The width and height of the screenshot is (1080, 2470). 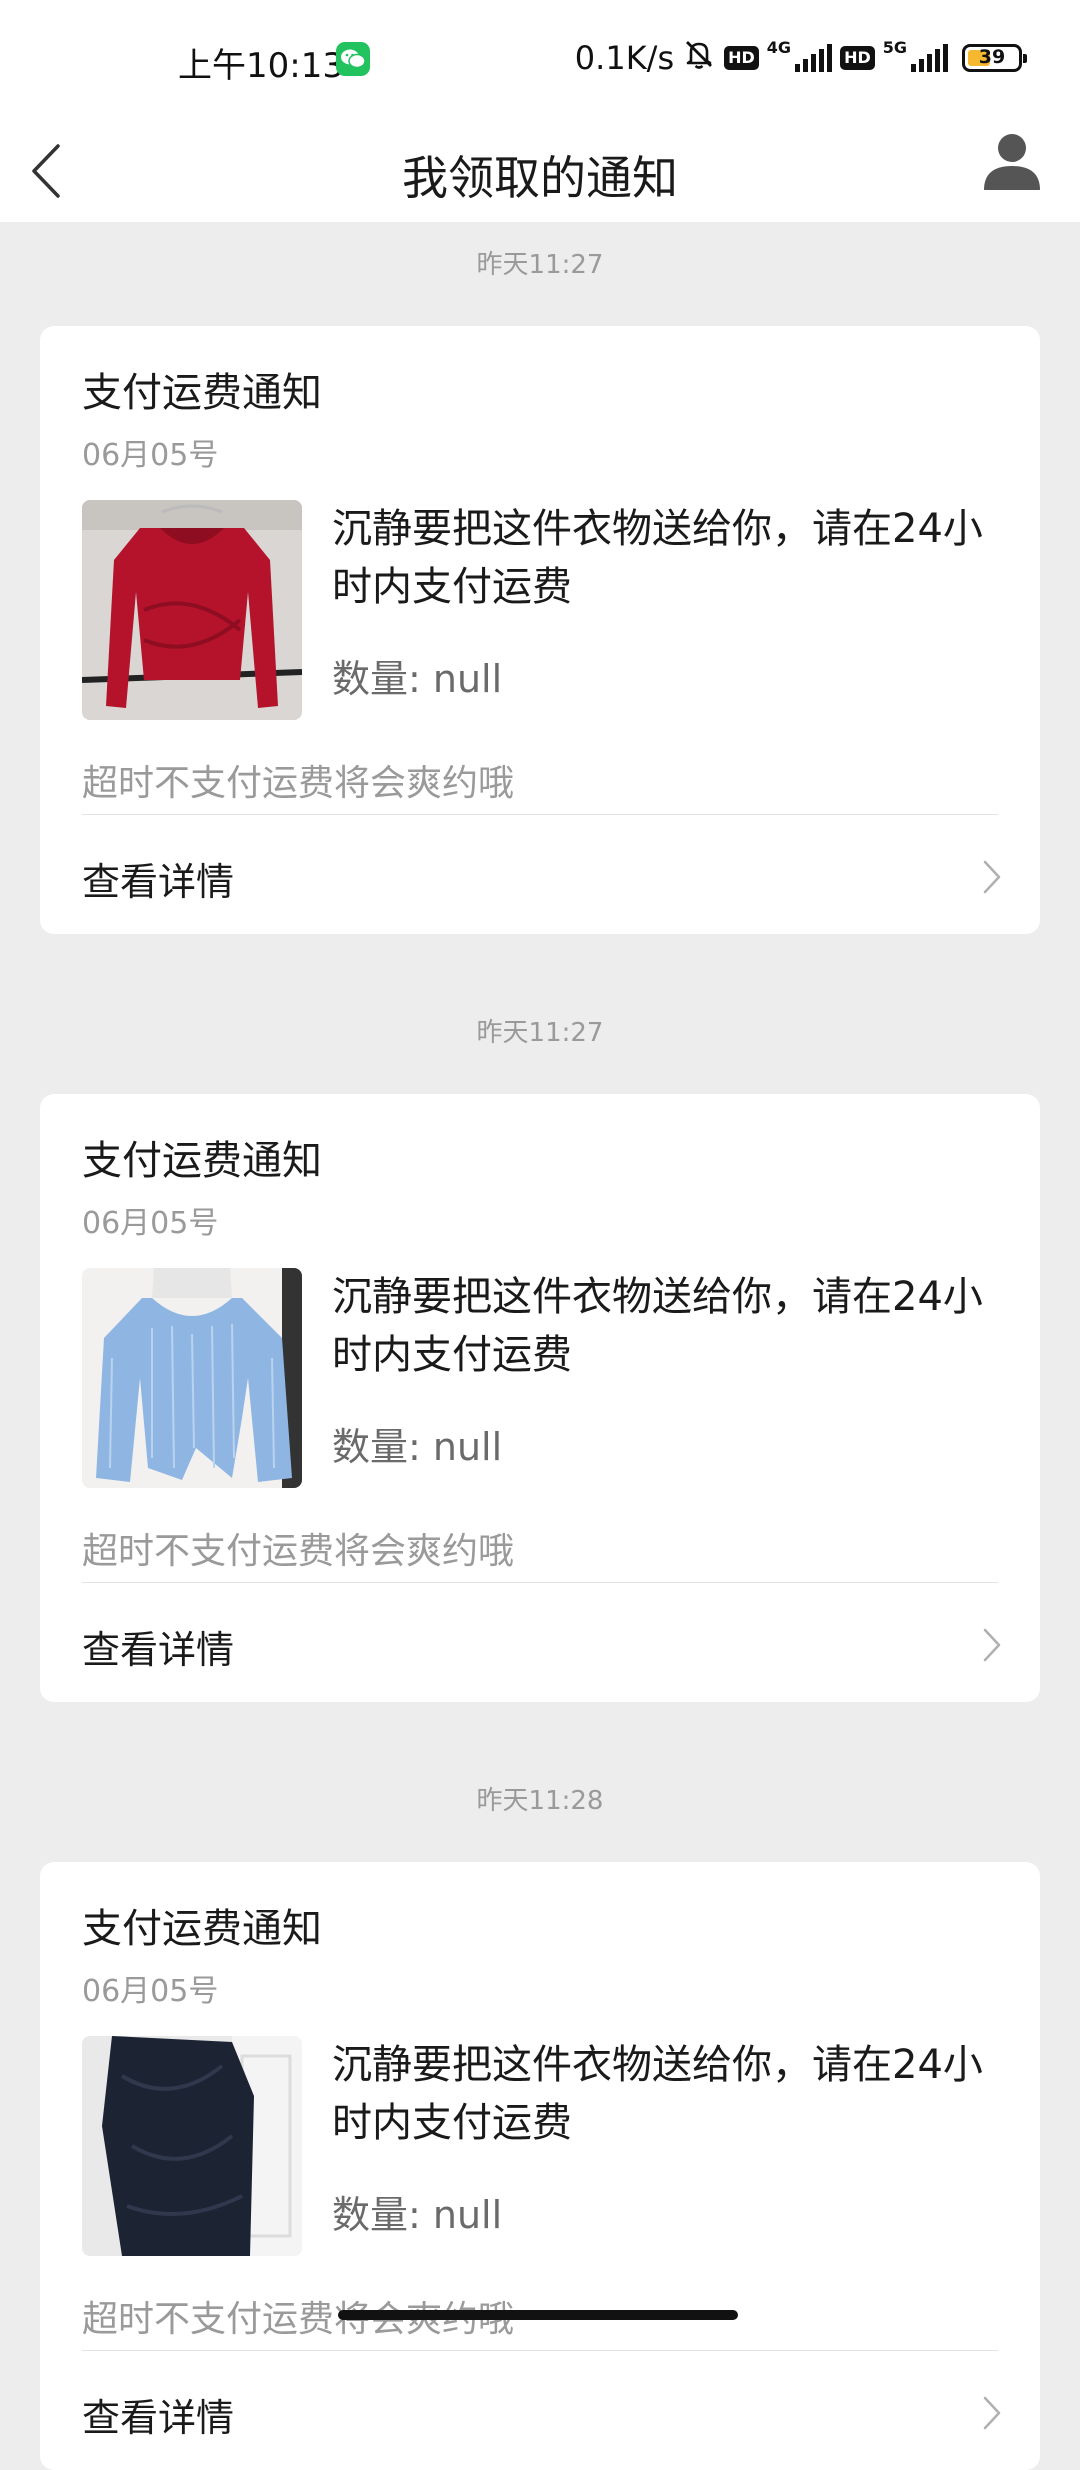 What do you see at coordinates (540, 1801) in the screenshot?
I see `timestamp: 昨天11:28` at bounding box center [540, 1801].